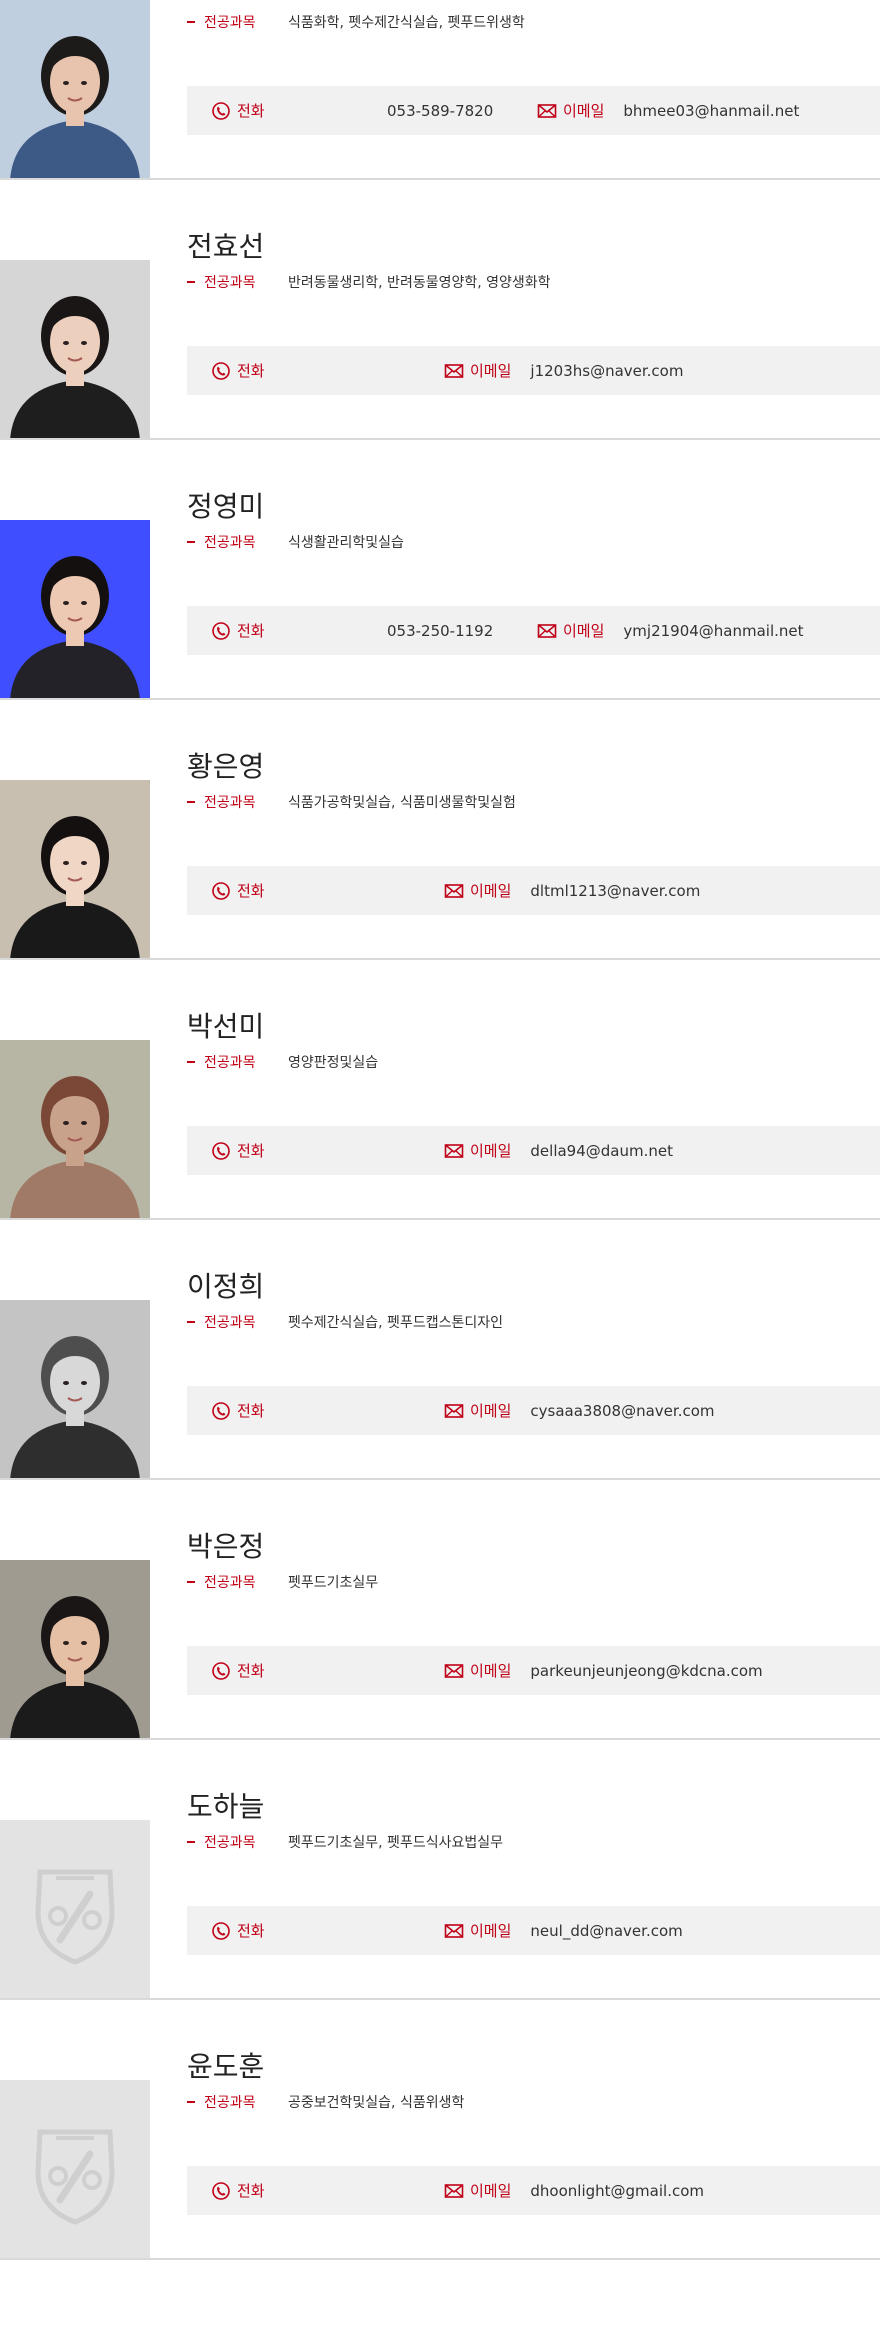 The image size is (880, 2351). Describe the element at coordinates (346, 543) in the screenshot. I see `subject-value: 식생활관리학및실습` at that location.